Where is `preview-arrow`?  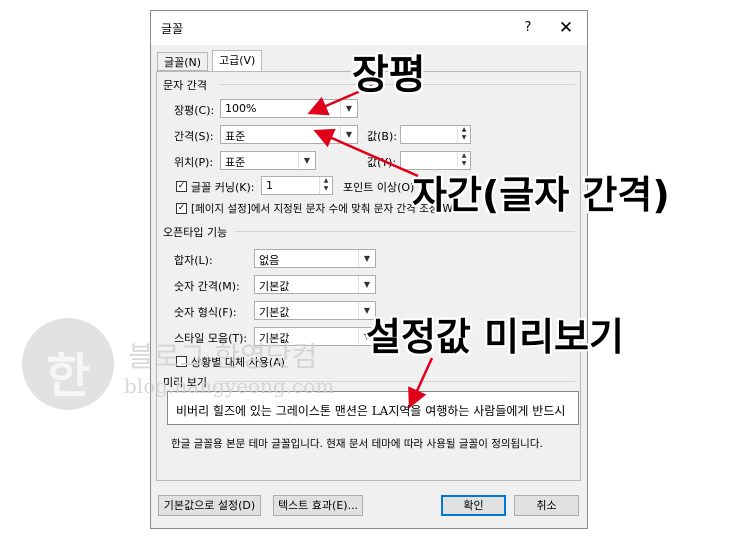
preview-arrow is located at coordinates (421, 383).